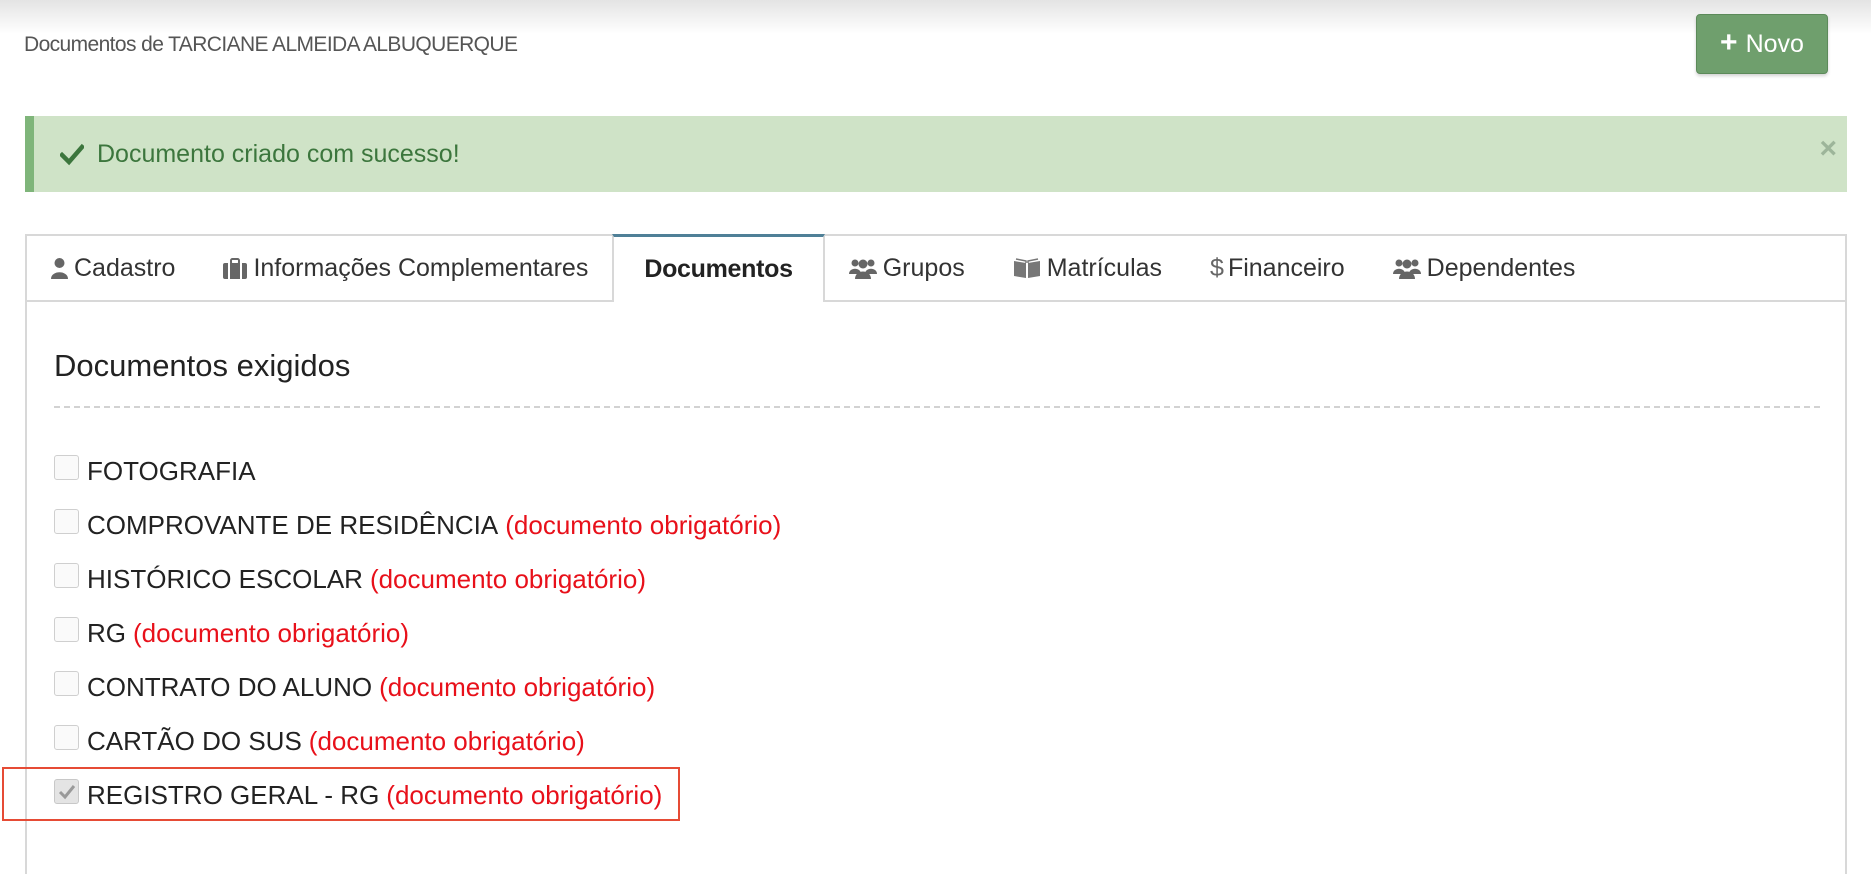 The image size is (1871, 874). I want to click on tab-label: Cadastro, so click(125, 267).